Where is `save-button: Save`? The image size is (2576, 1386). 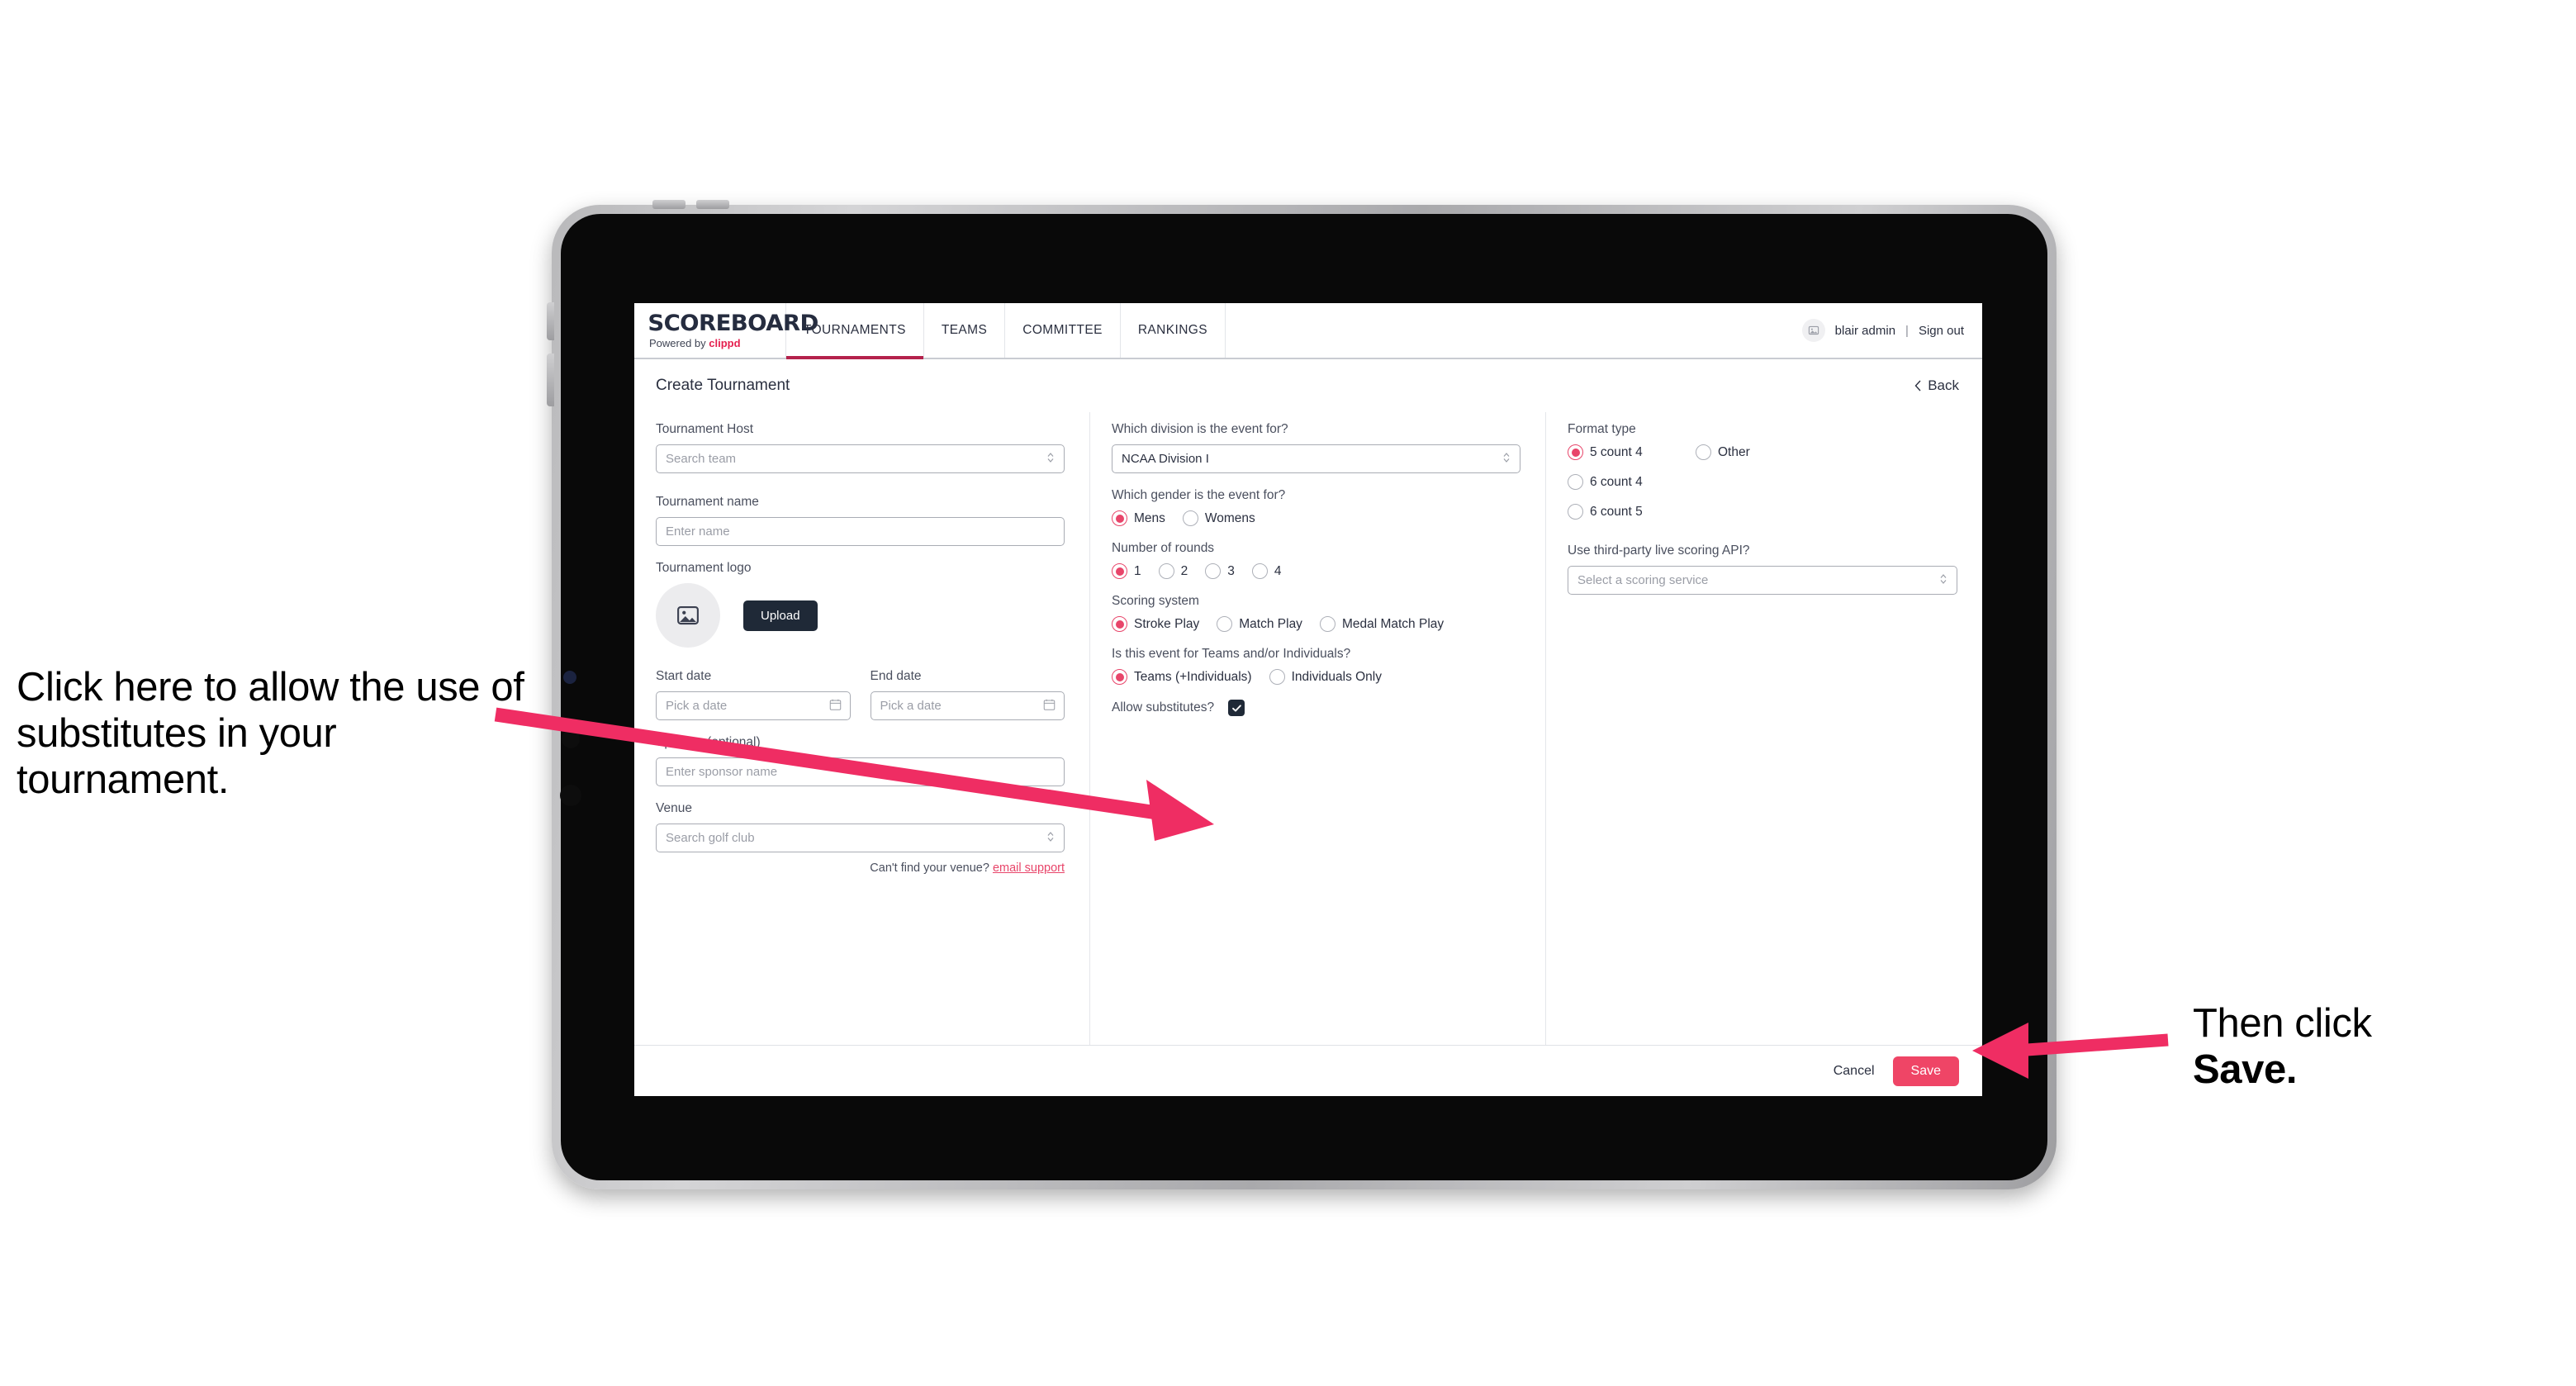
save-button: Save is located at coordinates (1926, 1071).